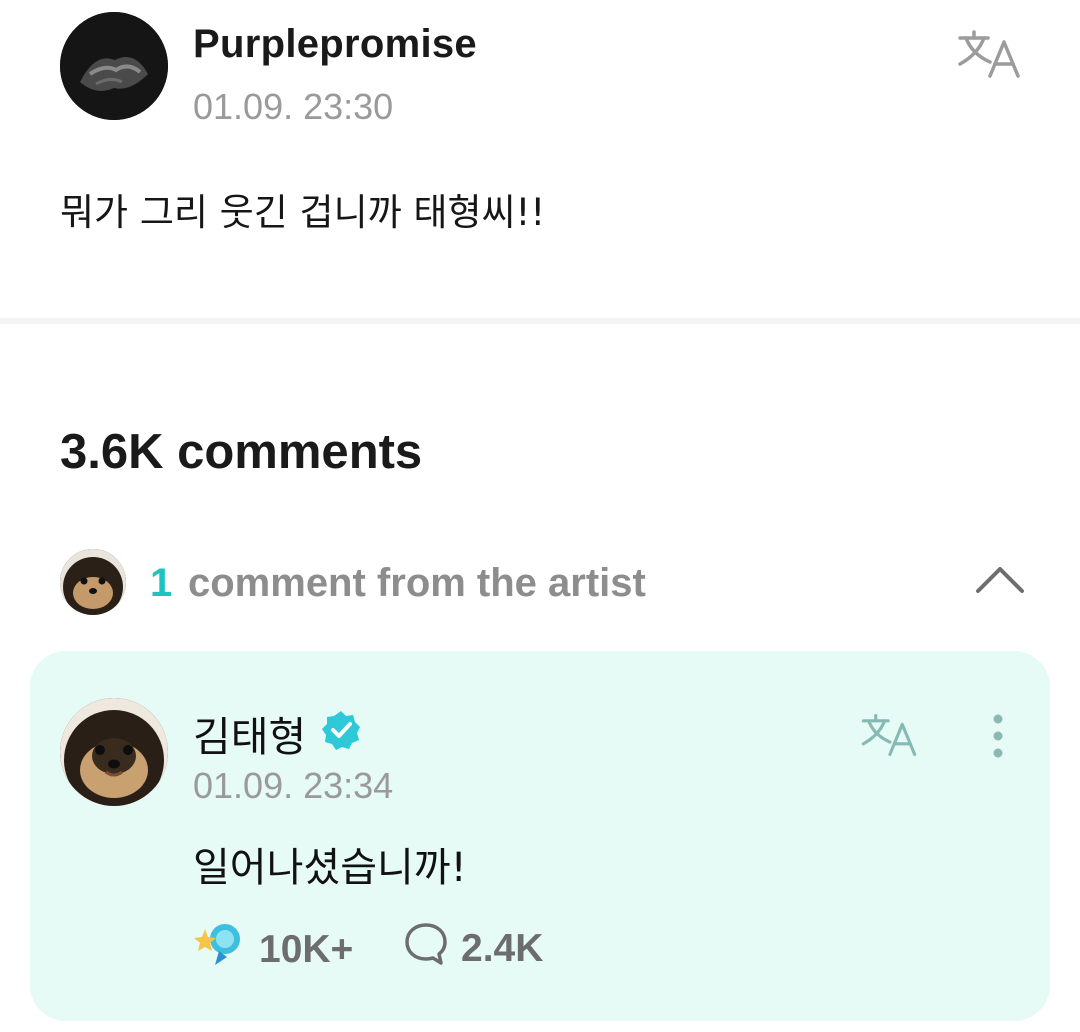  What do you see at coordinates (998, 737) in the screenshot?
I see `more-vertical-icon` at bounding box center [998, 737].